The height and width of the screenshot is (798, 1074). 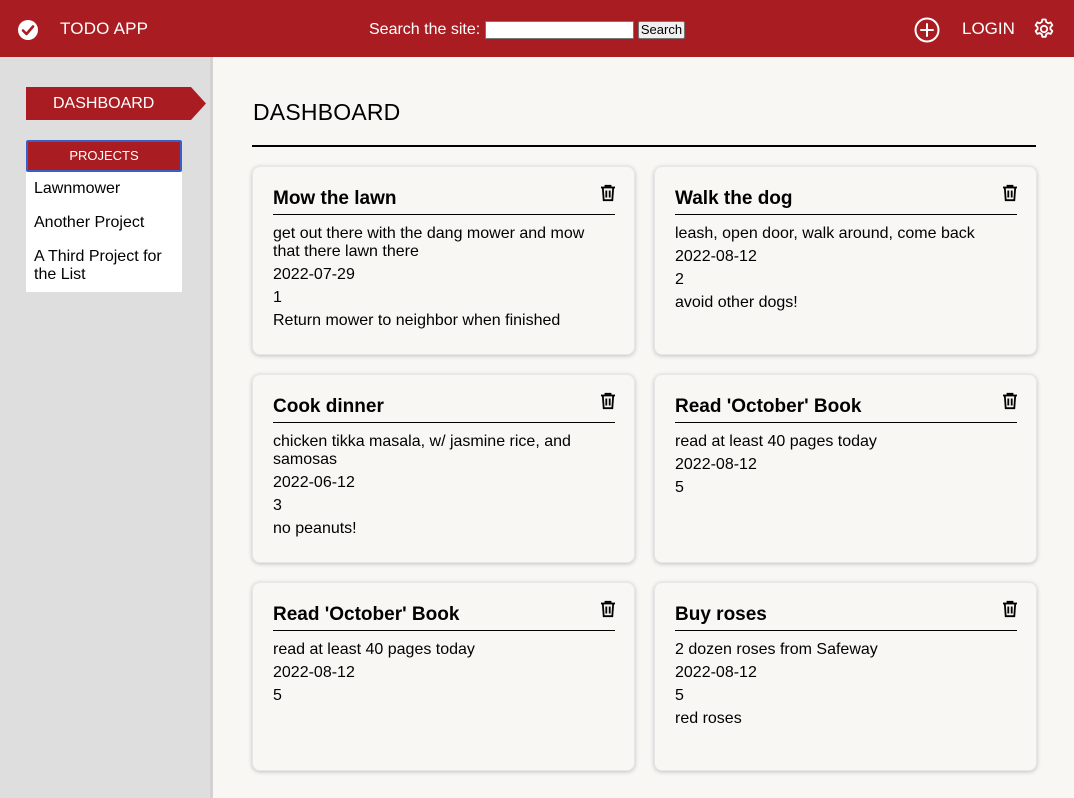 I want to click on sidebar-dashboard-tab: DASHBOARD, so click(x=116, y=103).